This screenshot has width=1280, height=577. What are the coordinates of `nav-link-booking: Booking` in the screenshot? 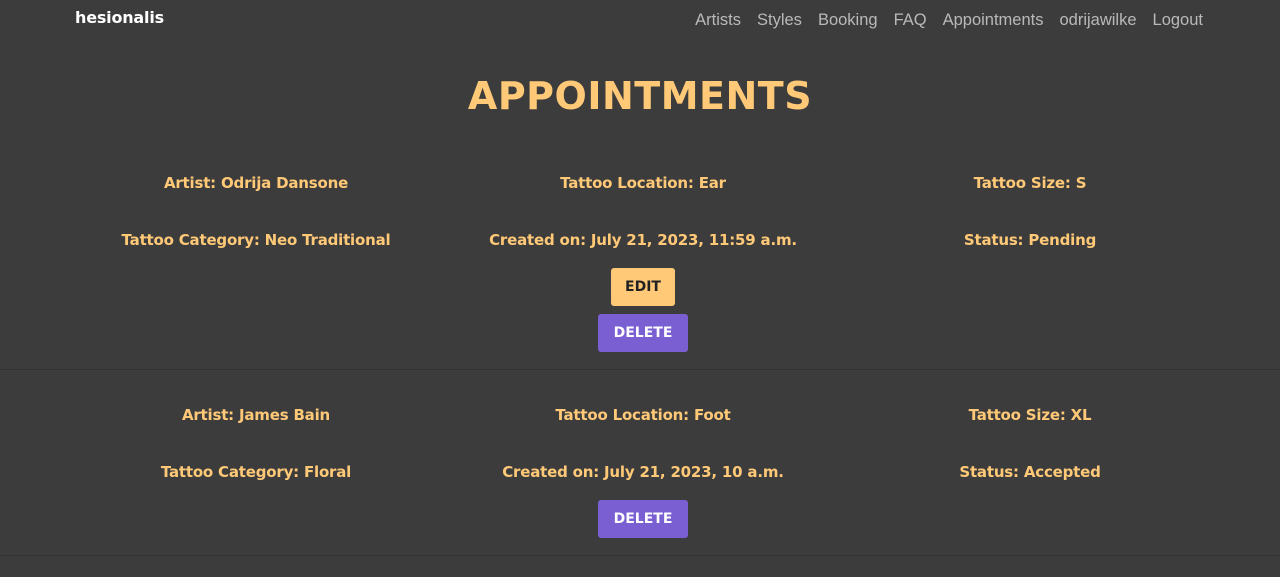 It's located at (848, 20).